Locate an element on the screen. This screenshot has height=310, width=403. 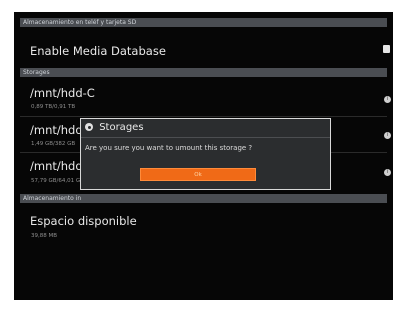
enable-media-database-label: Enable Media Database is located at coordinates (98, 51).